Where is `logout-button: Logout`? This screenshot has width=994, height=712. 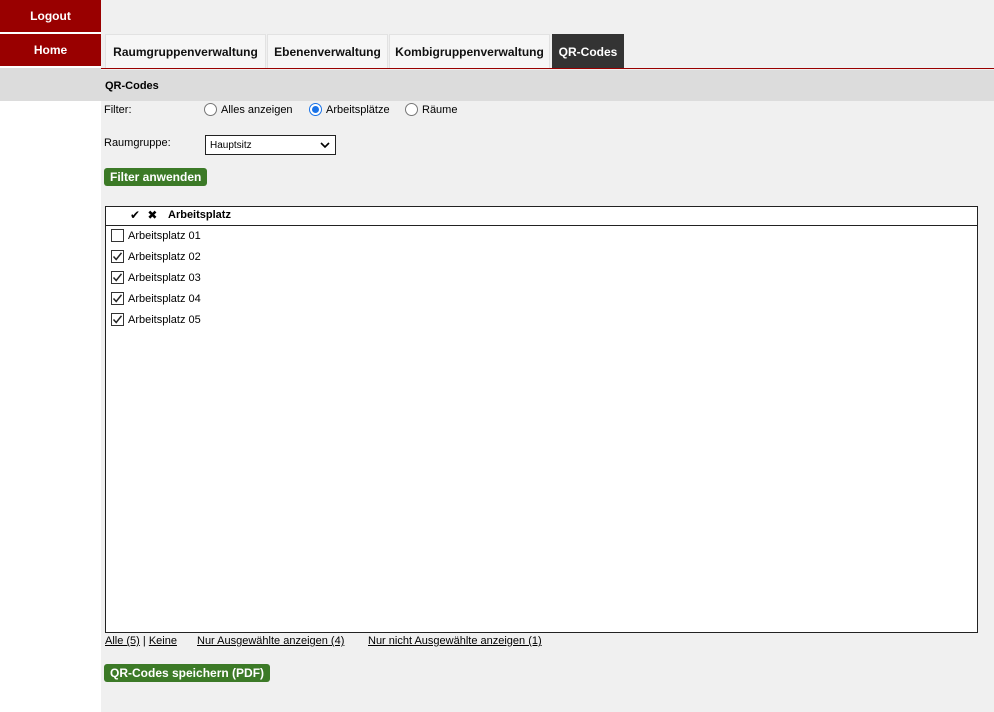
logout-button: Logout is located at coordinates (50, 16).